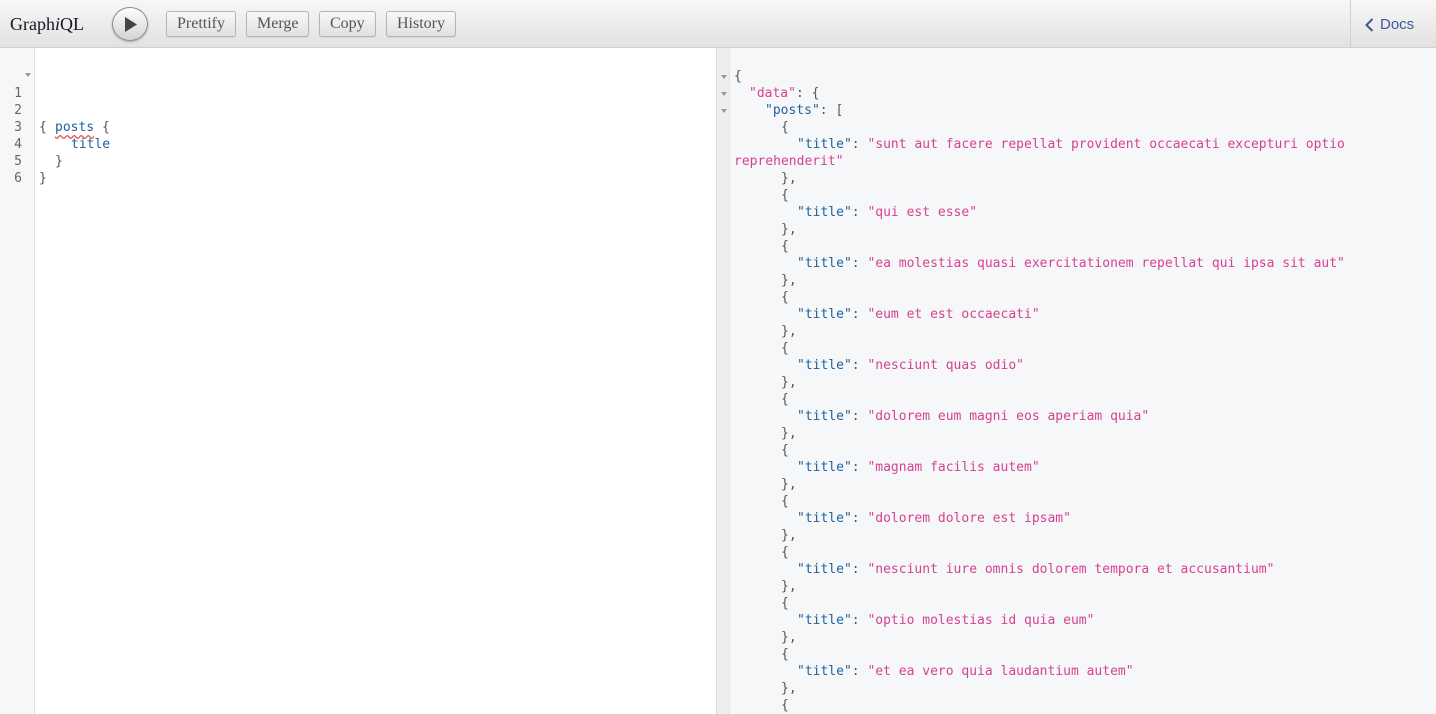 The image size is (1436, 714). I want to click on docs-area: Docs, so click(1393, 23).